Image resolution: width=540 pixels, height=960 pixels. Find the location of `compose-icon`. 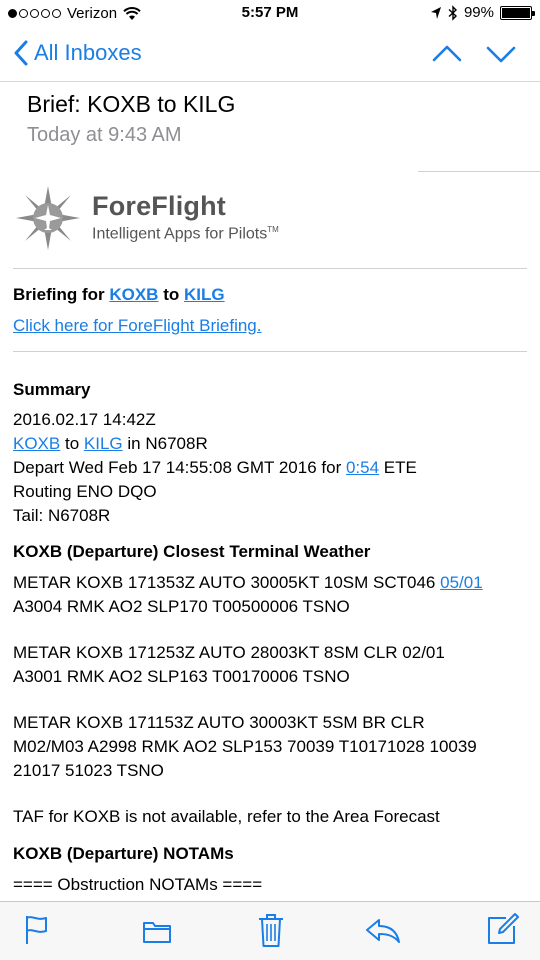

compose-icon is located at coordinates (503, 929).